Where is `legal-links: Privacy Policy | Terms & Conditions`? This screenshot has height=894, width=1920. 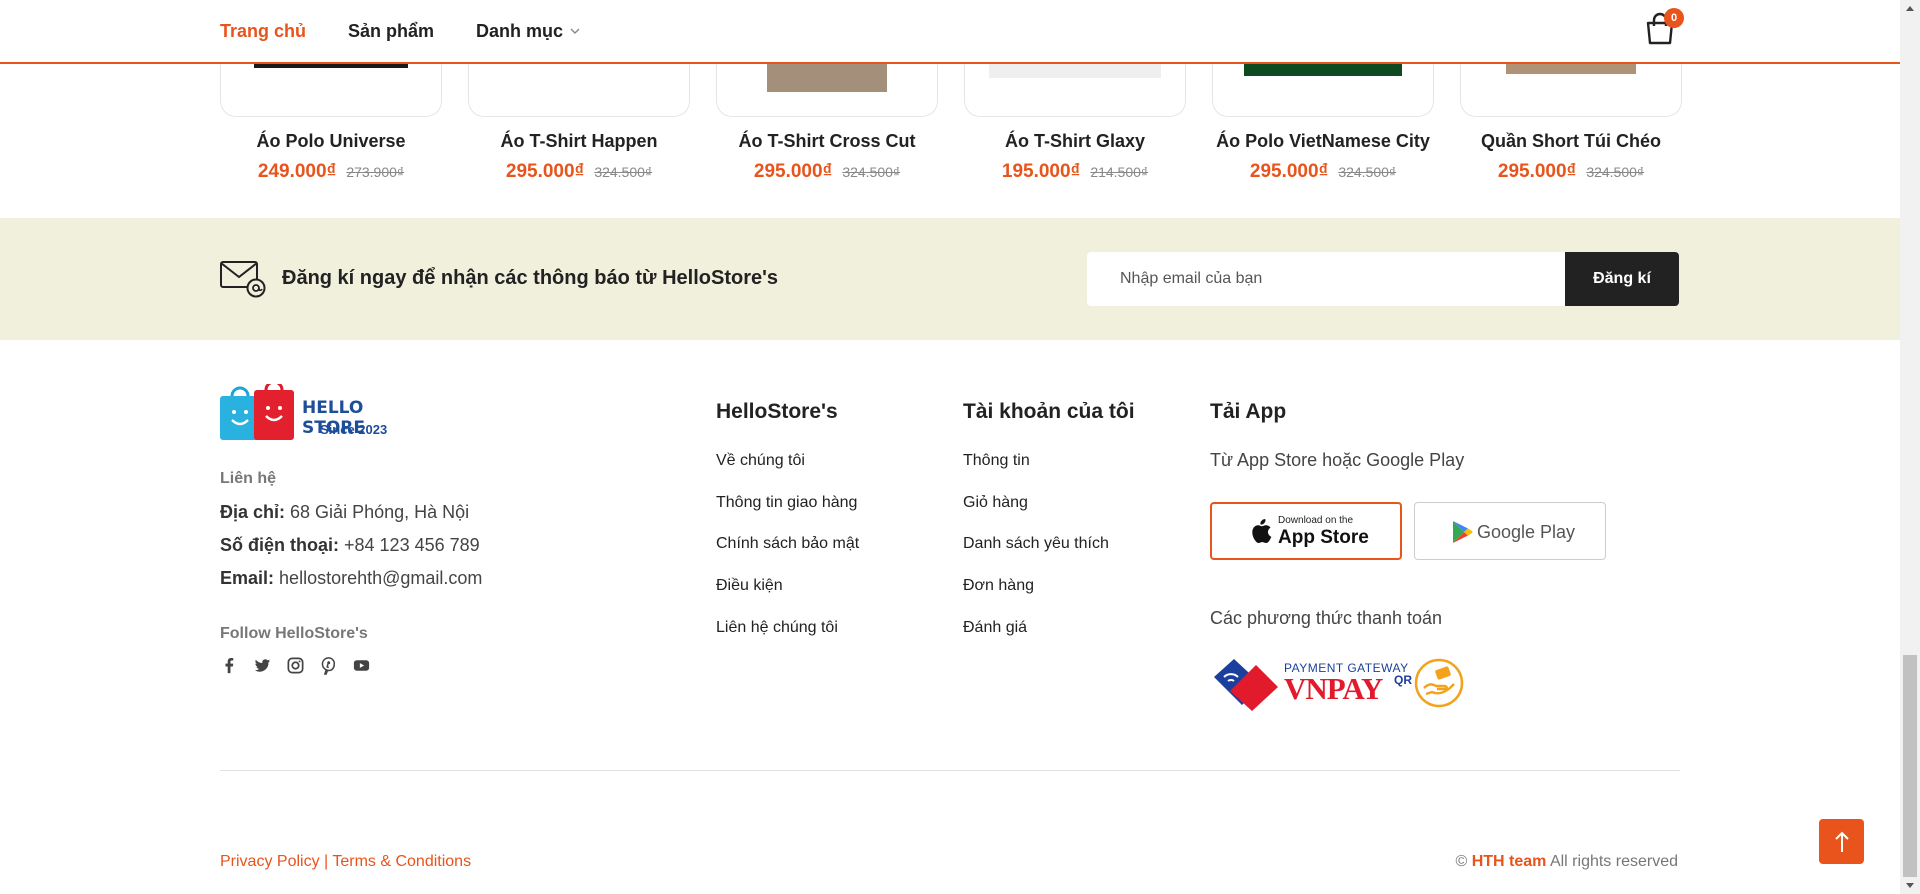
legal-links: Privacy Policy | Terms & Conditions is located at coordinates (345, 862).